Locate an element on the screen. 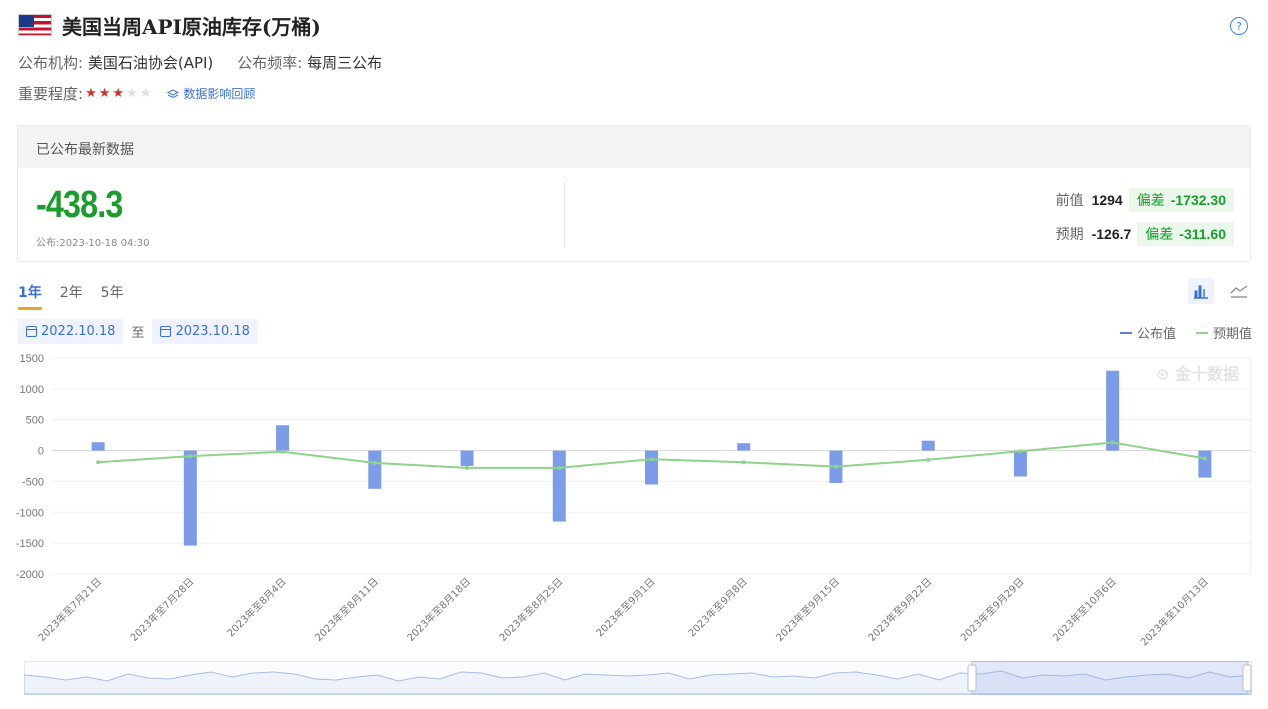 This screenshot has height=709, width=1268. y-tick-label: 0 is located at coordinates (41, 452).